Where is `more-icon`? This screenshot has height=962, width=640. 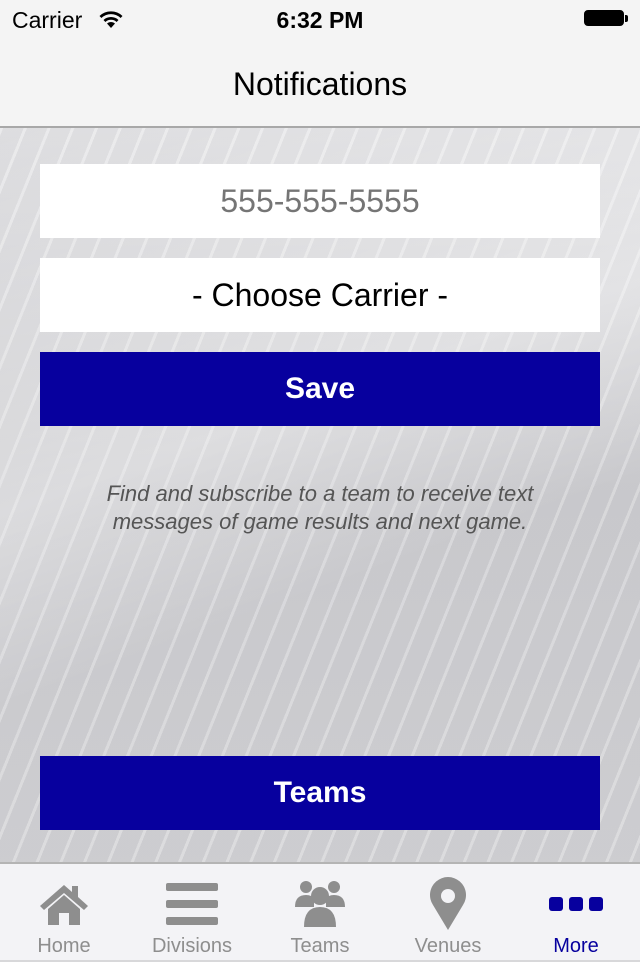
more-icon is located at coordinates (576, 904).